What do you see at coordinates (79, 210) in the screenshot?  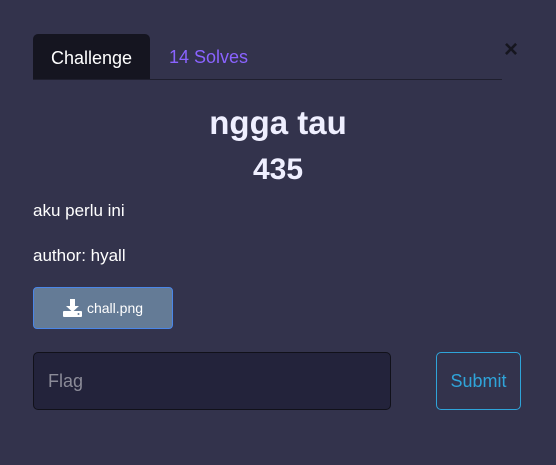 I see `challenge-description: aku perlu ini` at bounding box center [79, 210].